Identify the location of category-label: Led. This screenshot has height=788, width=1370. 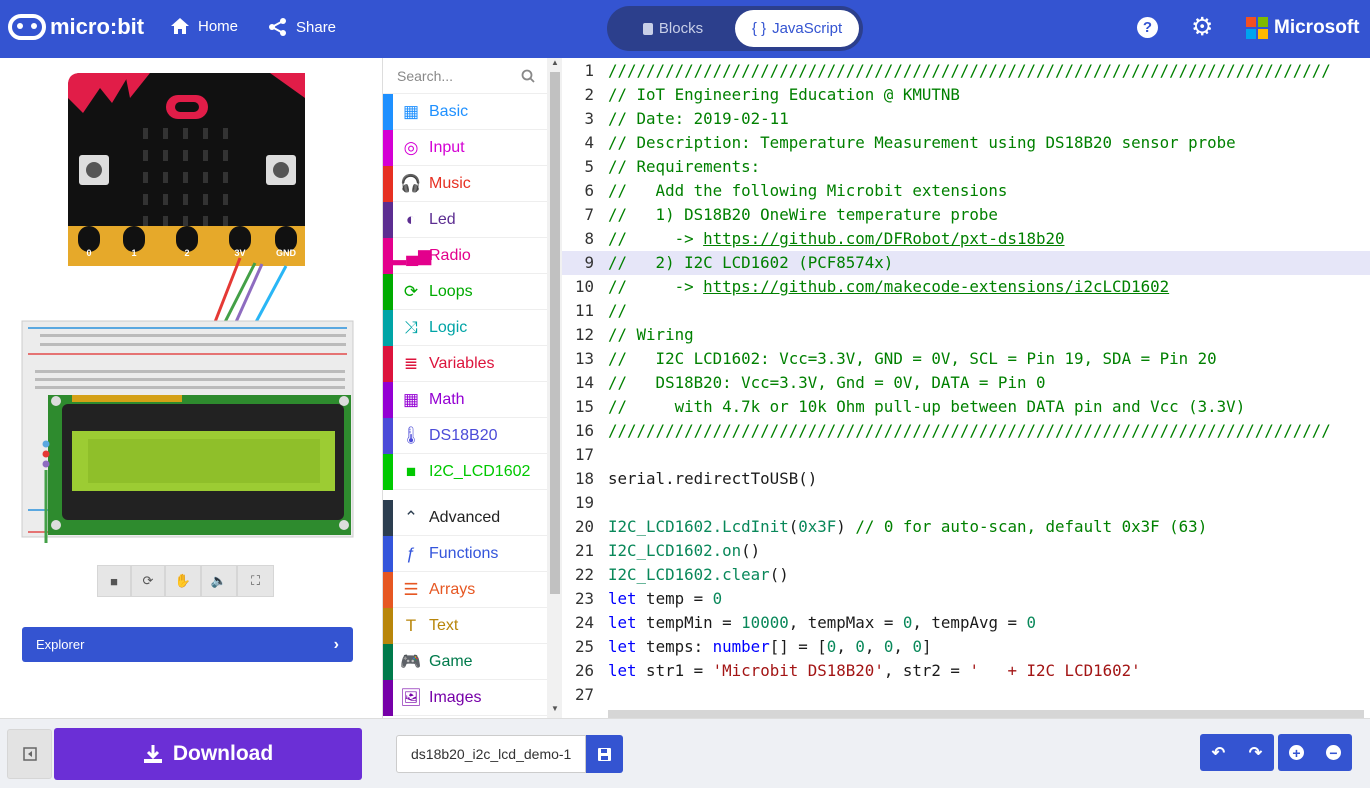
(442, 219).